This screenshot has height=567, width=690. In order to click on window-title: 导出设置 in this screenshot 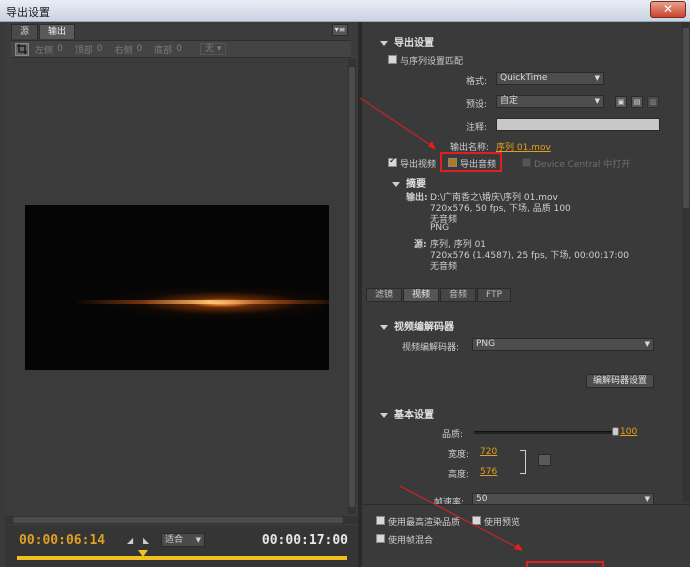, I will do `click(28, 12)`.